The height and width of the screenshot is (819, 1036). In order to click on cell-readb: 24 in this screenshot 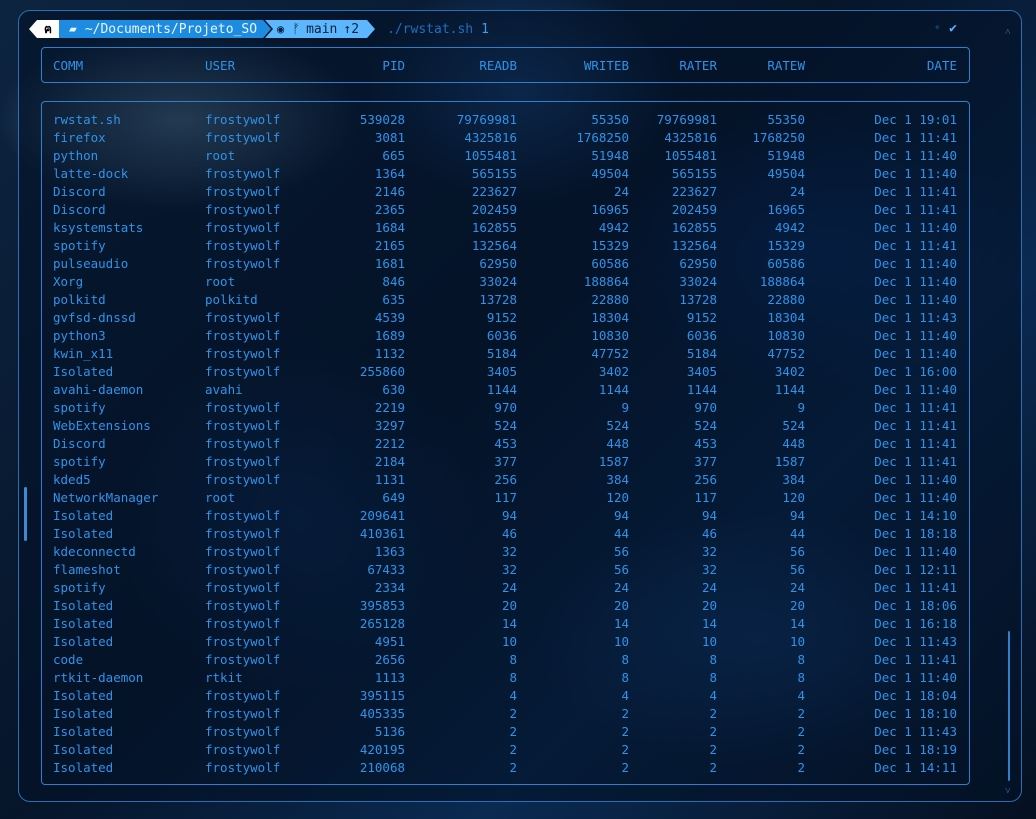, I will do `click(509, 587)`.